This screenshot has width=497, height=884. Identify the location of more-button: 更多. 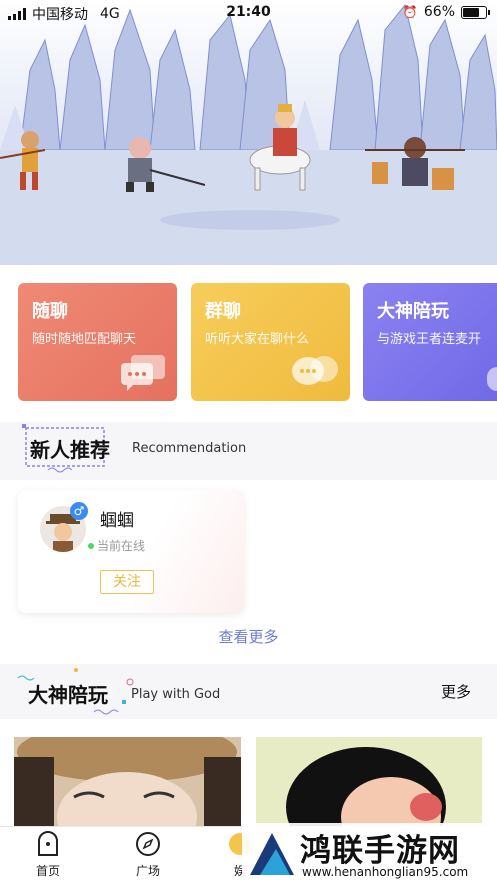
(456, 691).